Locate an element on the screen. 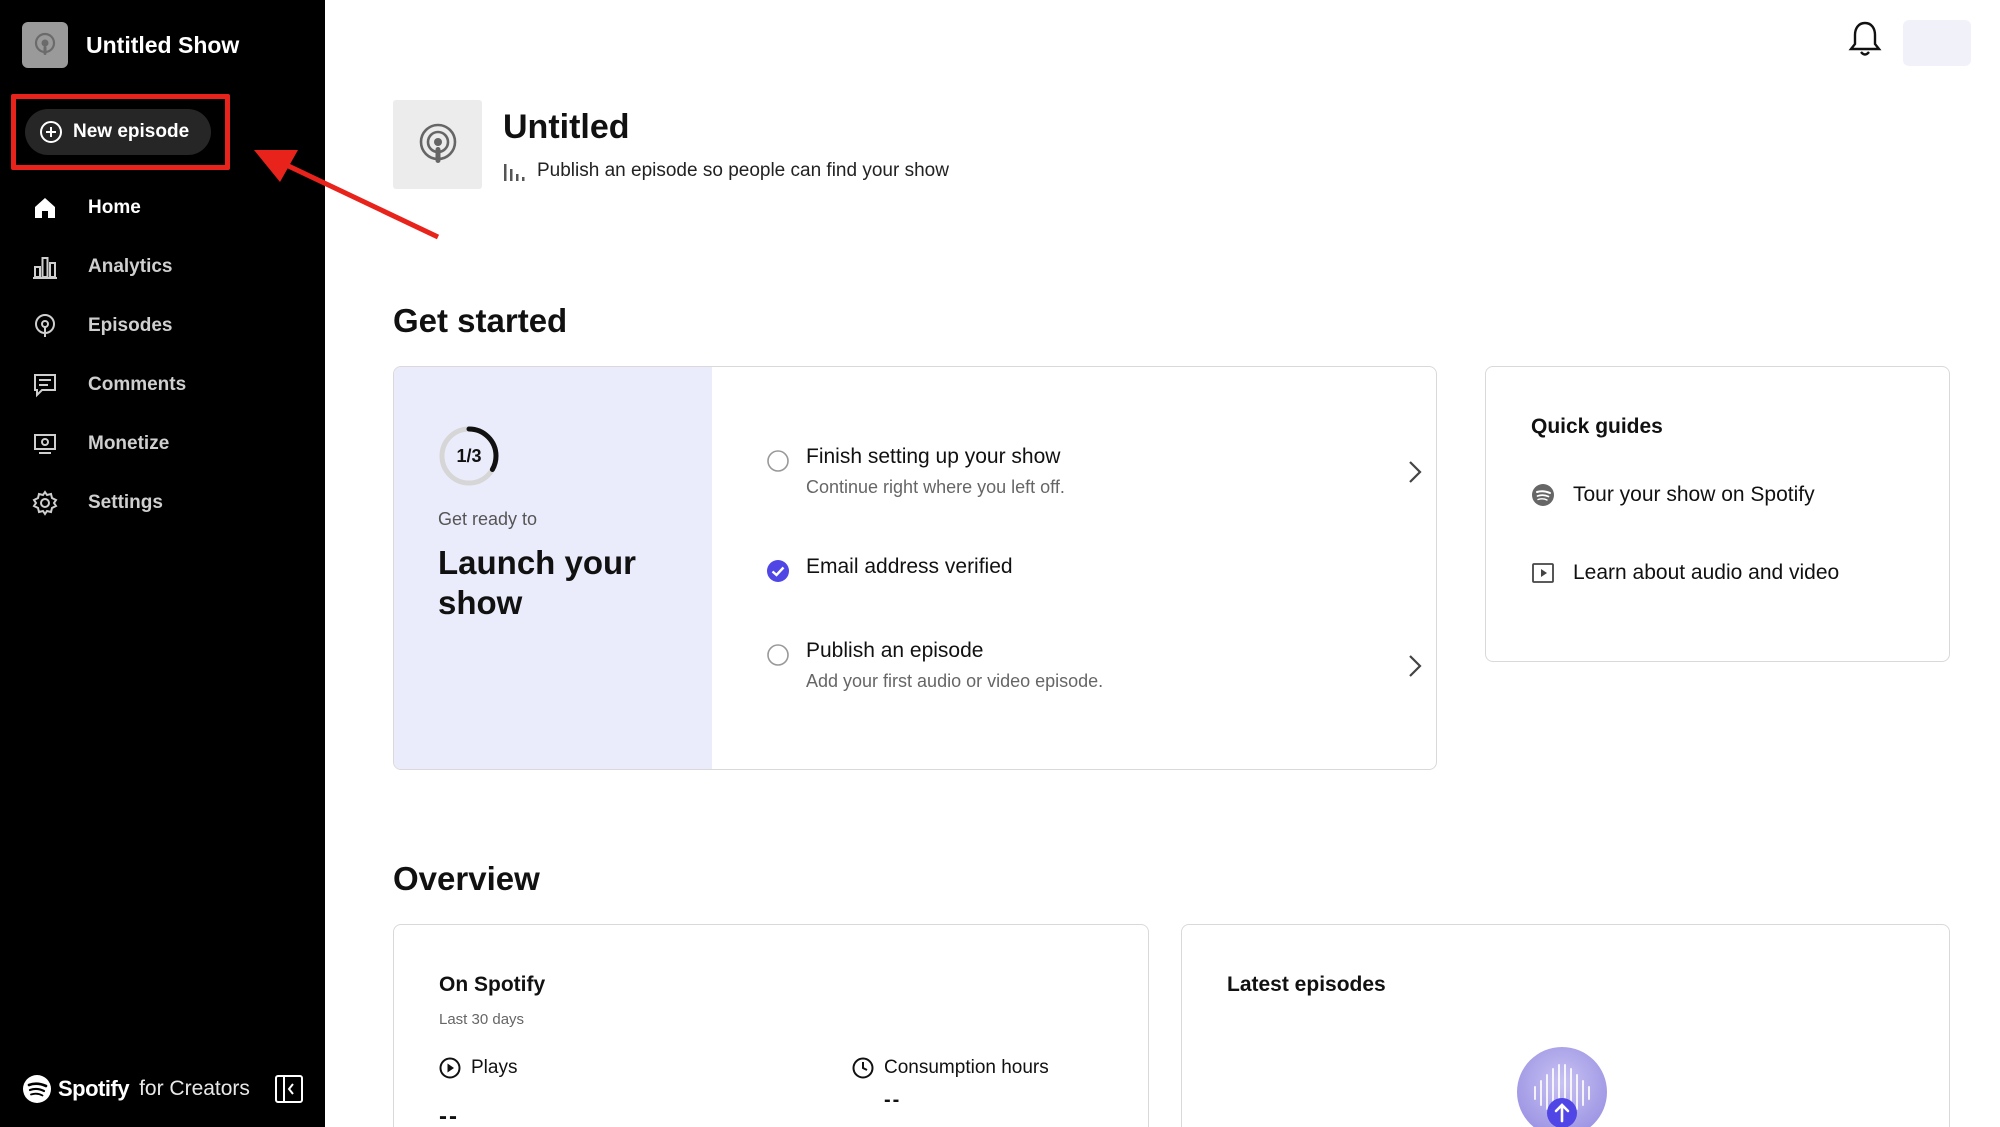 The image size is (2000, 1127). metric-label: Plays is located at coordinates (494, 1067).